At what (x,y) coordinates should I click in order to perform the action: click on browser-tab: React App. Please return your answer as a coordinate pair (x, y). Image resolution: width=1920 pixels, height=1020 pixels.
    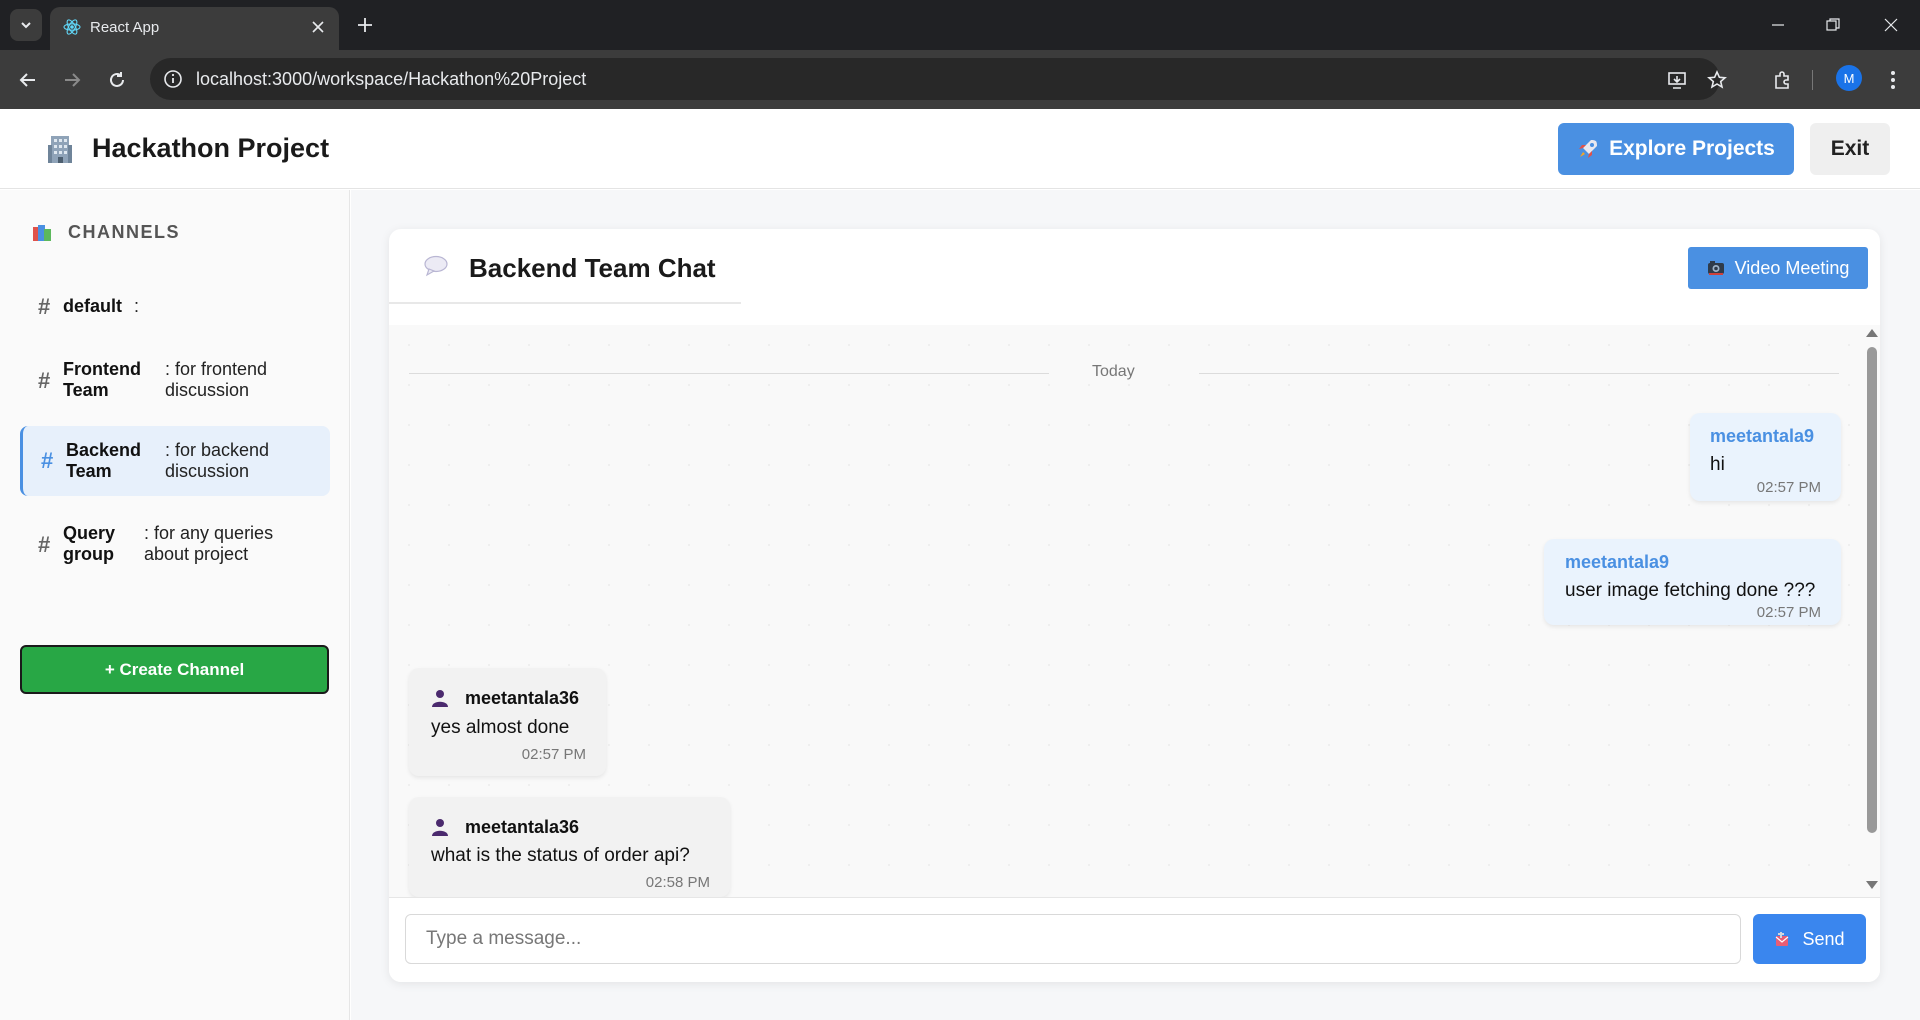
    Looking at the image, I should click on (194, 28).